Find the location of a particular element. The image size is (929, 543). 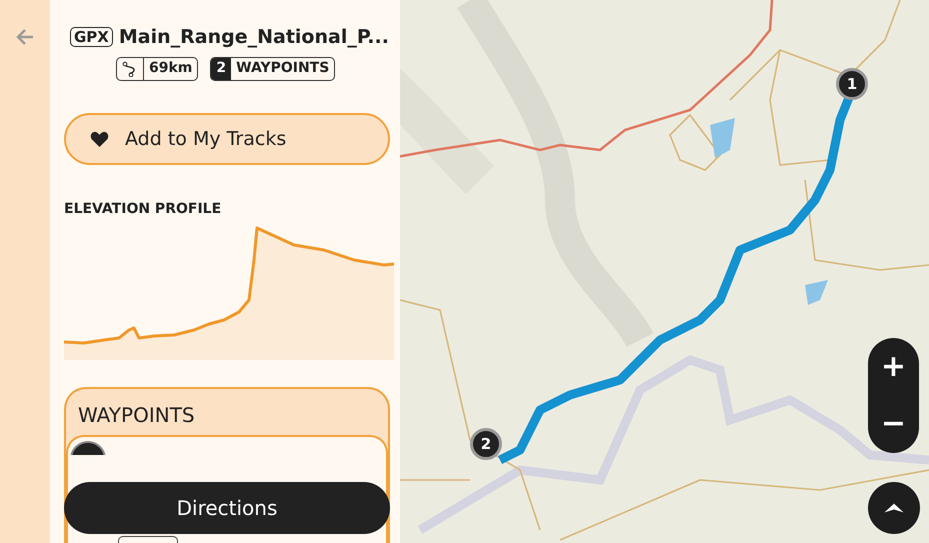

section-title: ELEVATION PROFILE is located at coordinates (143, 209).